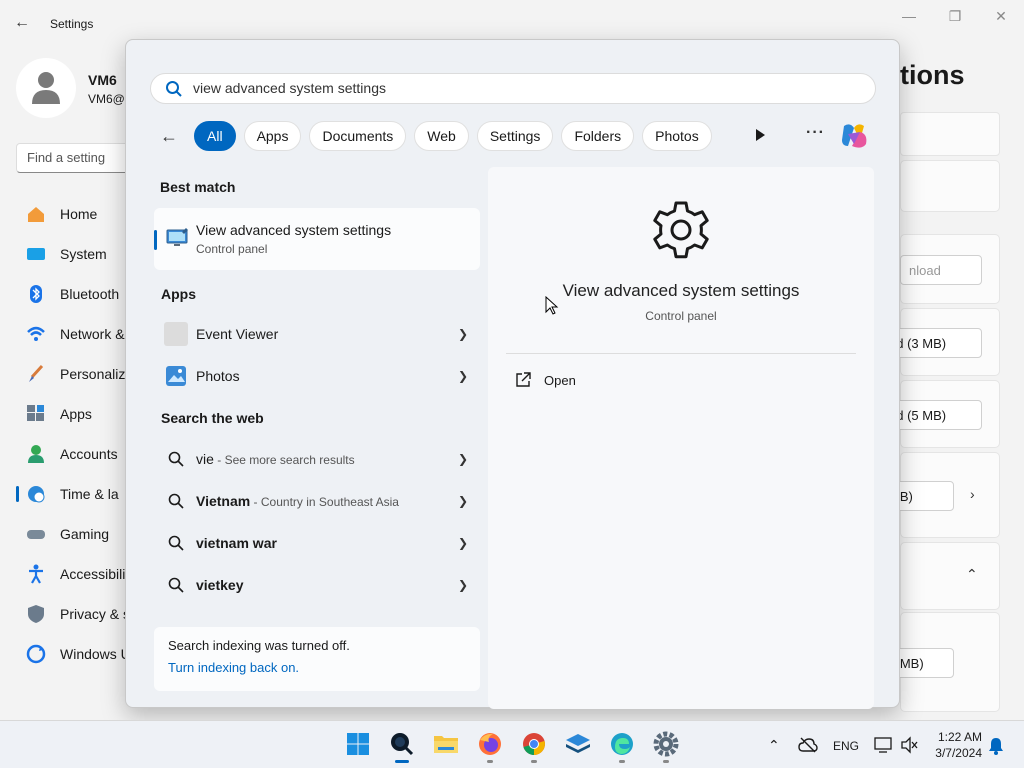 The image size is (1024, 768). What do you see at coordinates (972, 494) in the screenshot?
I see `chevron-right-icon: ›` at bounding box center [972, 494].